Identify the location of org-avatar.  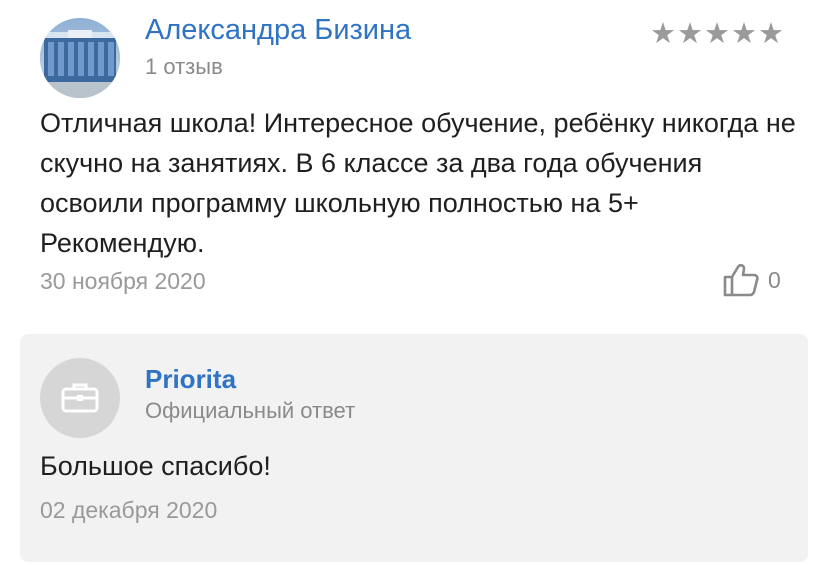
(80, 398).